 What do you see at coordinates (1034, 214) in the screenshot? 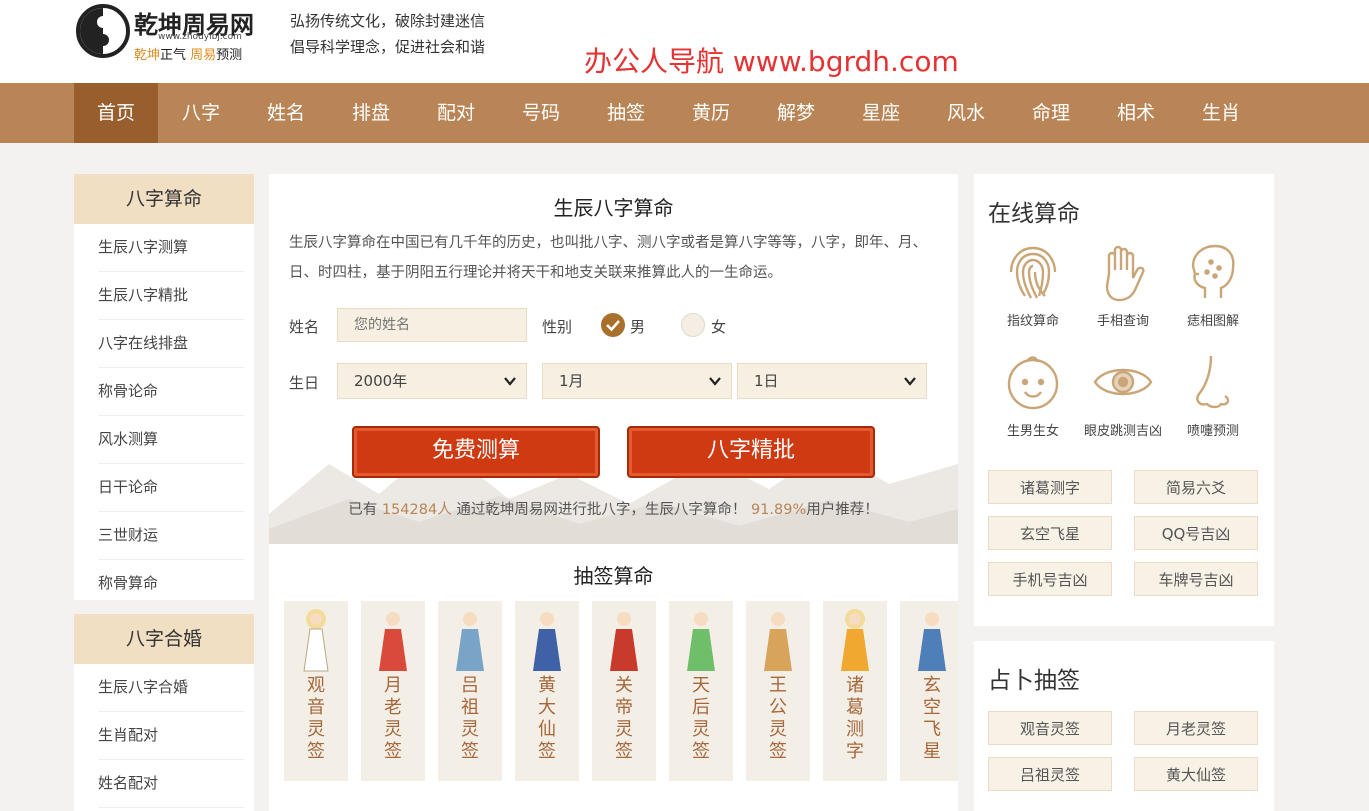
I see `online-fortune-title: 在线算命` at bounding box center [1034, 214].